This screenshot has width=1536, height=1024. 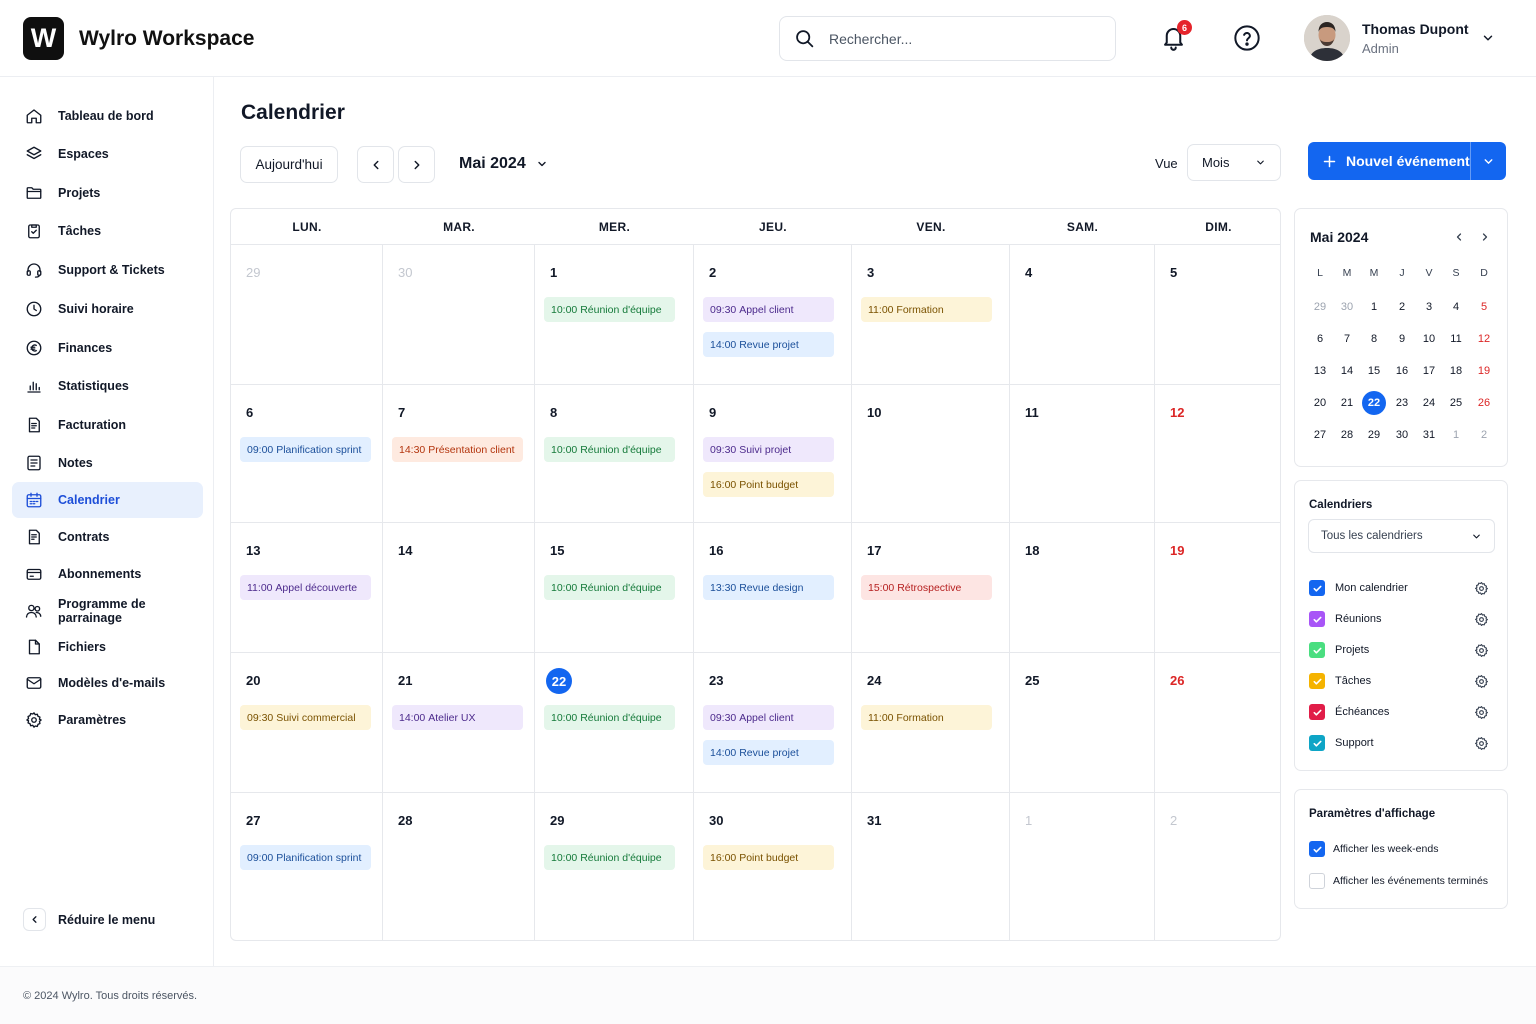 What do you see at coordinates (503, 164) in the screenshot?
I see `month-selector: Mai 2024` at bounding box center [503, 164].